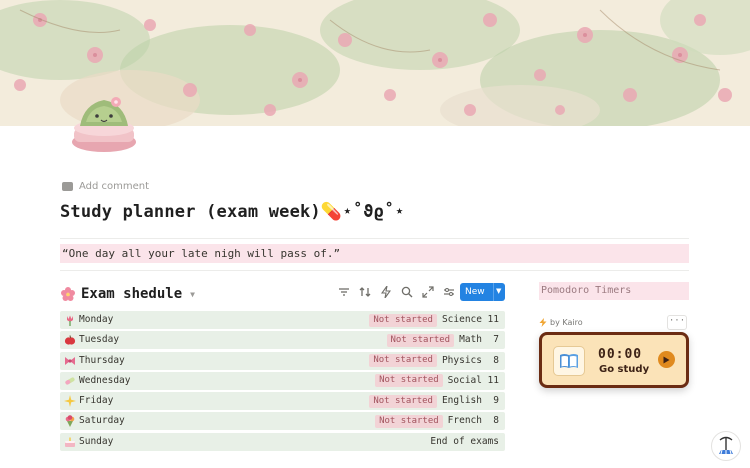 The image size is (750, 468). What do you see at coordinates (396, 292) in the screenshot?
I see `database-toolbar` at bounding box center [396, 292].